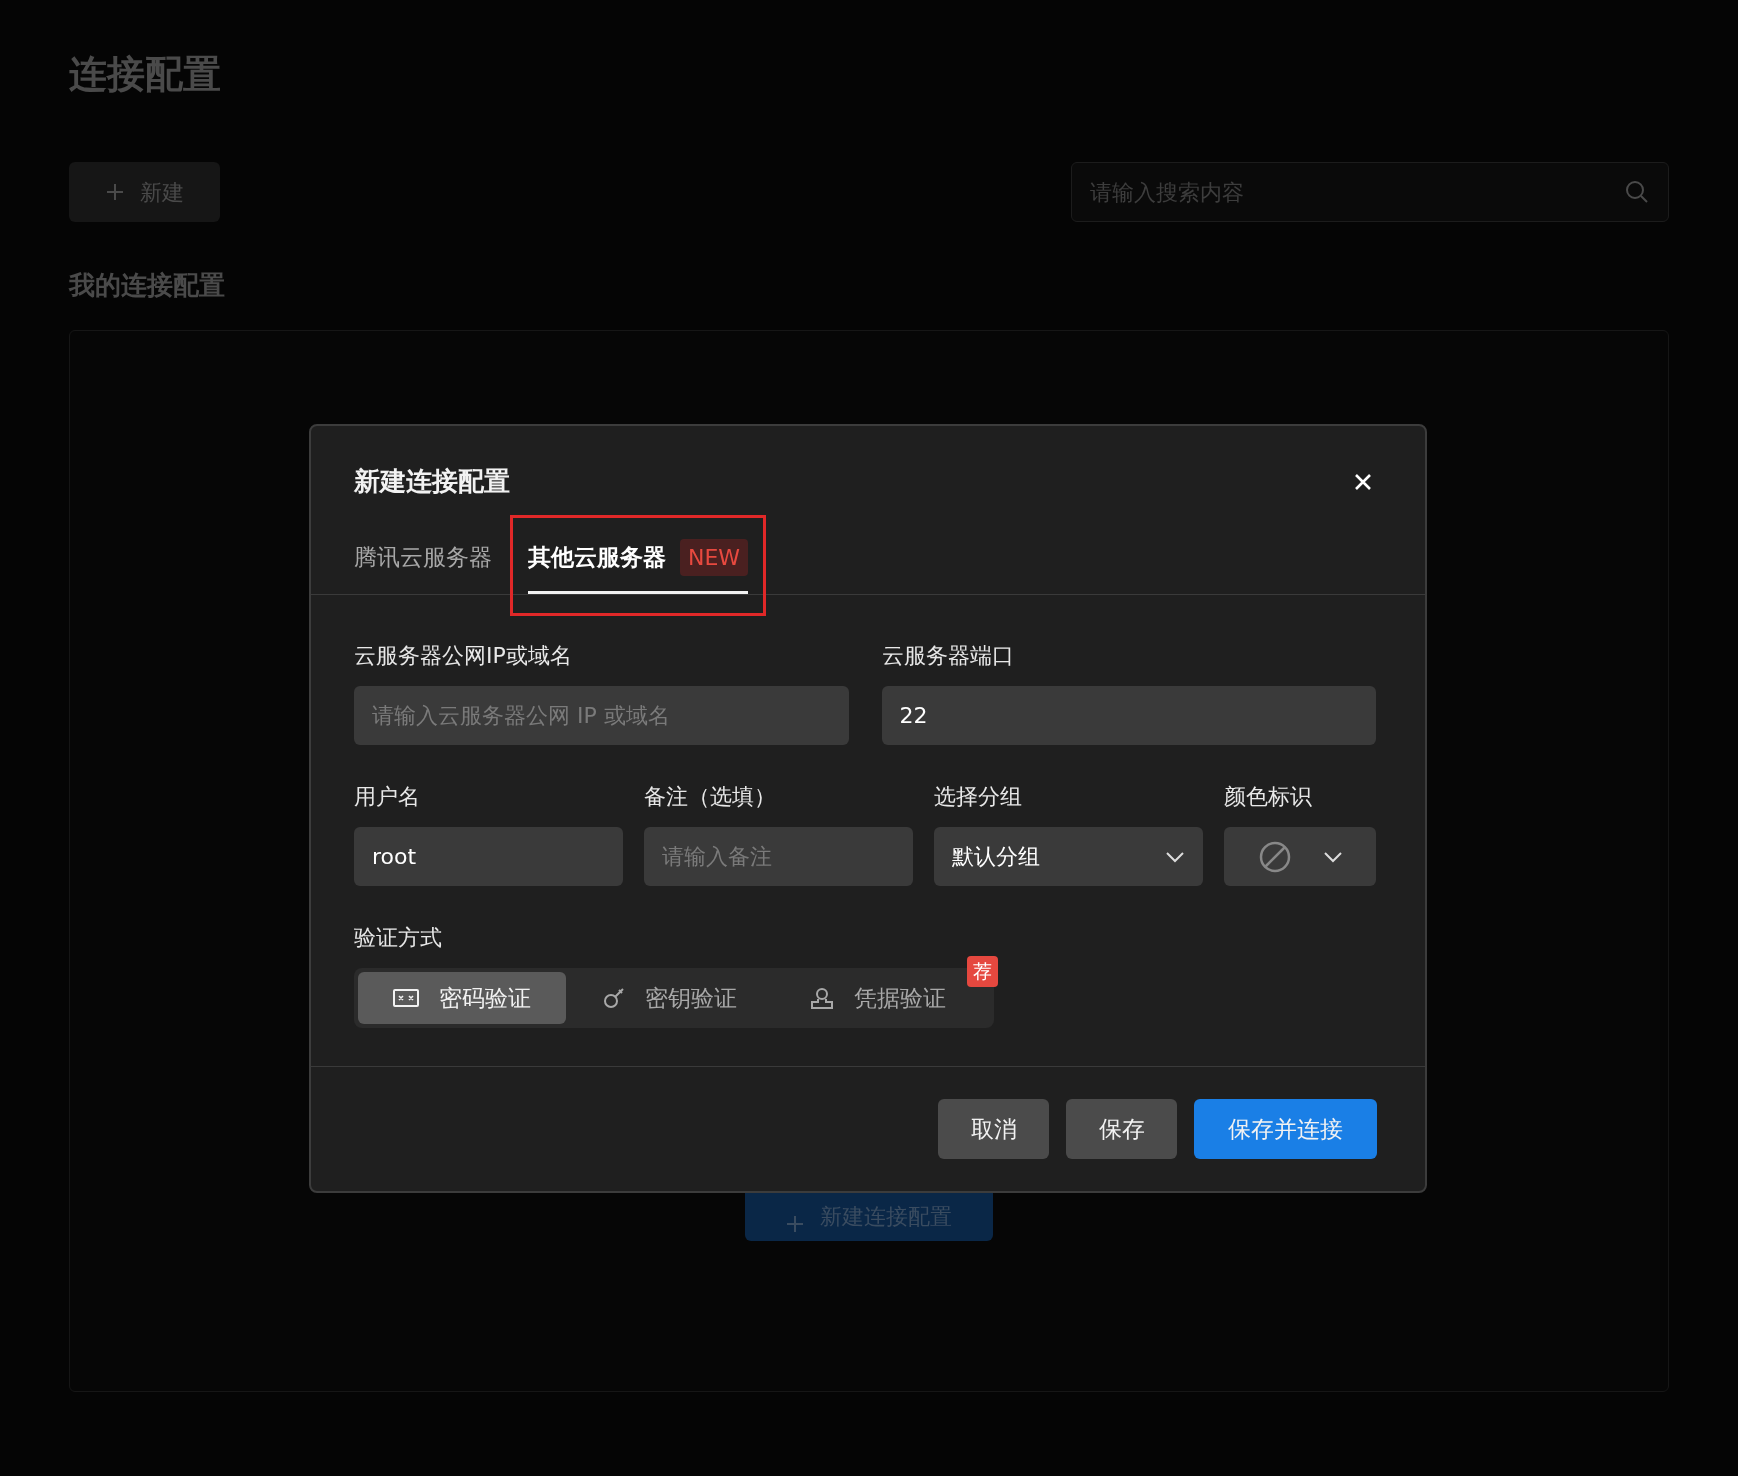 The image size is (1738, 1476). I want to click on new-badge: NEW, so click(714, 557).